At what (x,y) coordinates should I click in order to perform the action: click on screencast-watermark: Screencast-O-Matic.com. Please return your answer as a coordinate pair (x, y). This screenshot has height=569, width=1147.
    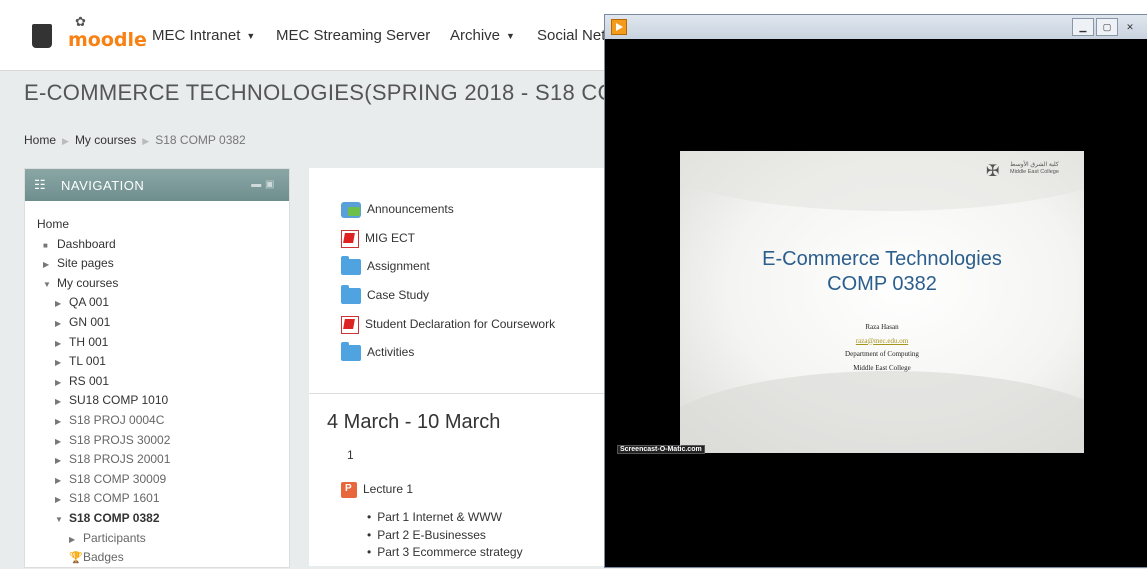
    Looking at the image, I should click on (661, 449).